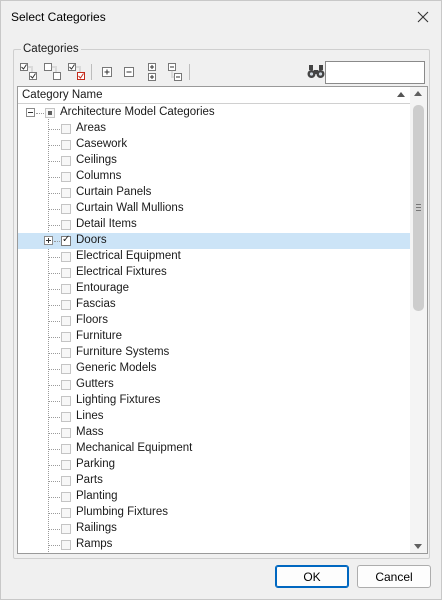  Describe the element at coordinates (51, 49) in the screenshot. I see `categories-group-label: Categories` at that location.